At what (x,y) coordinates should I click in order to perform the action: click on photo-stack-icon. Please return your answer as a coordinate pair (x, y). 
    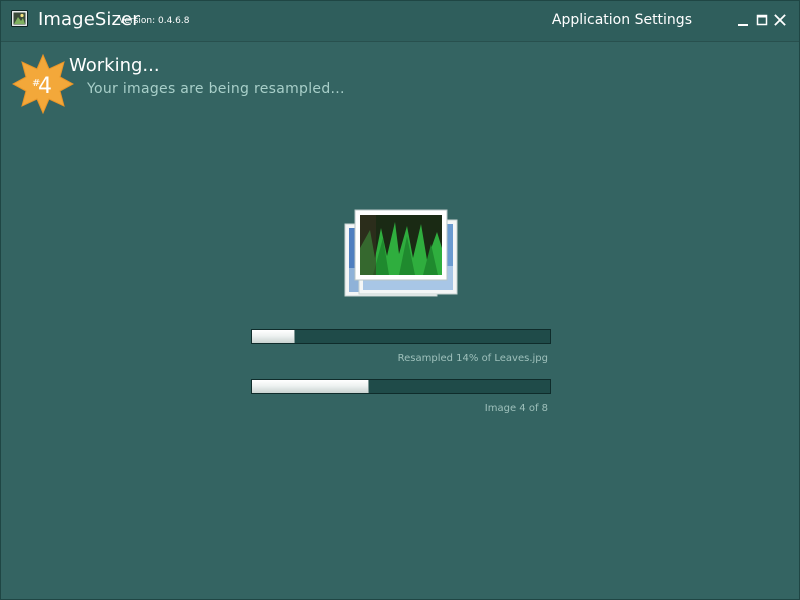
    Looking at the image, I should click on (401, 253).